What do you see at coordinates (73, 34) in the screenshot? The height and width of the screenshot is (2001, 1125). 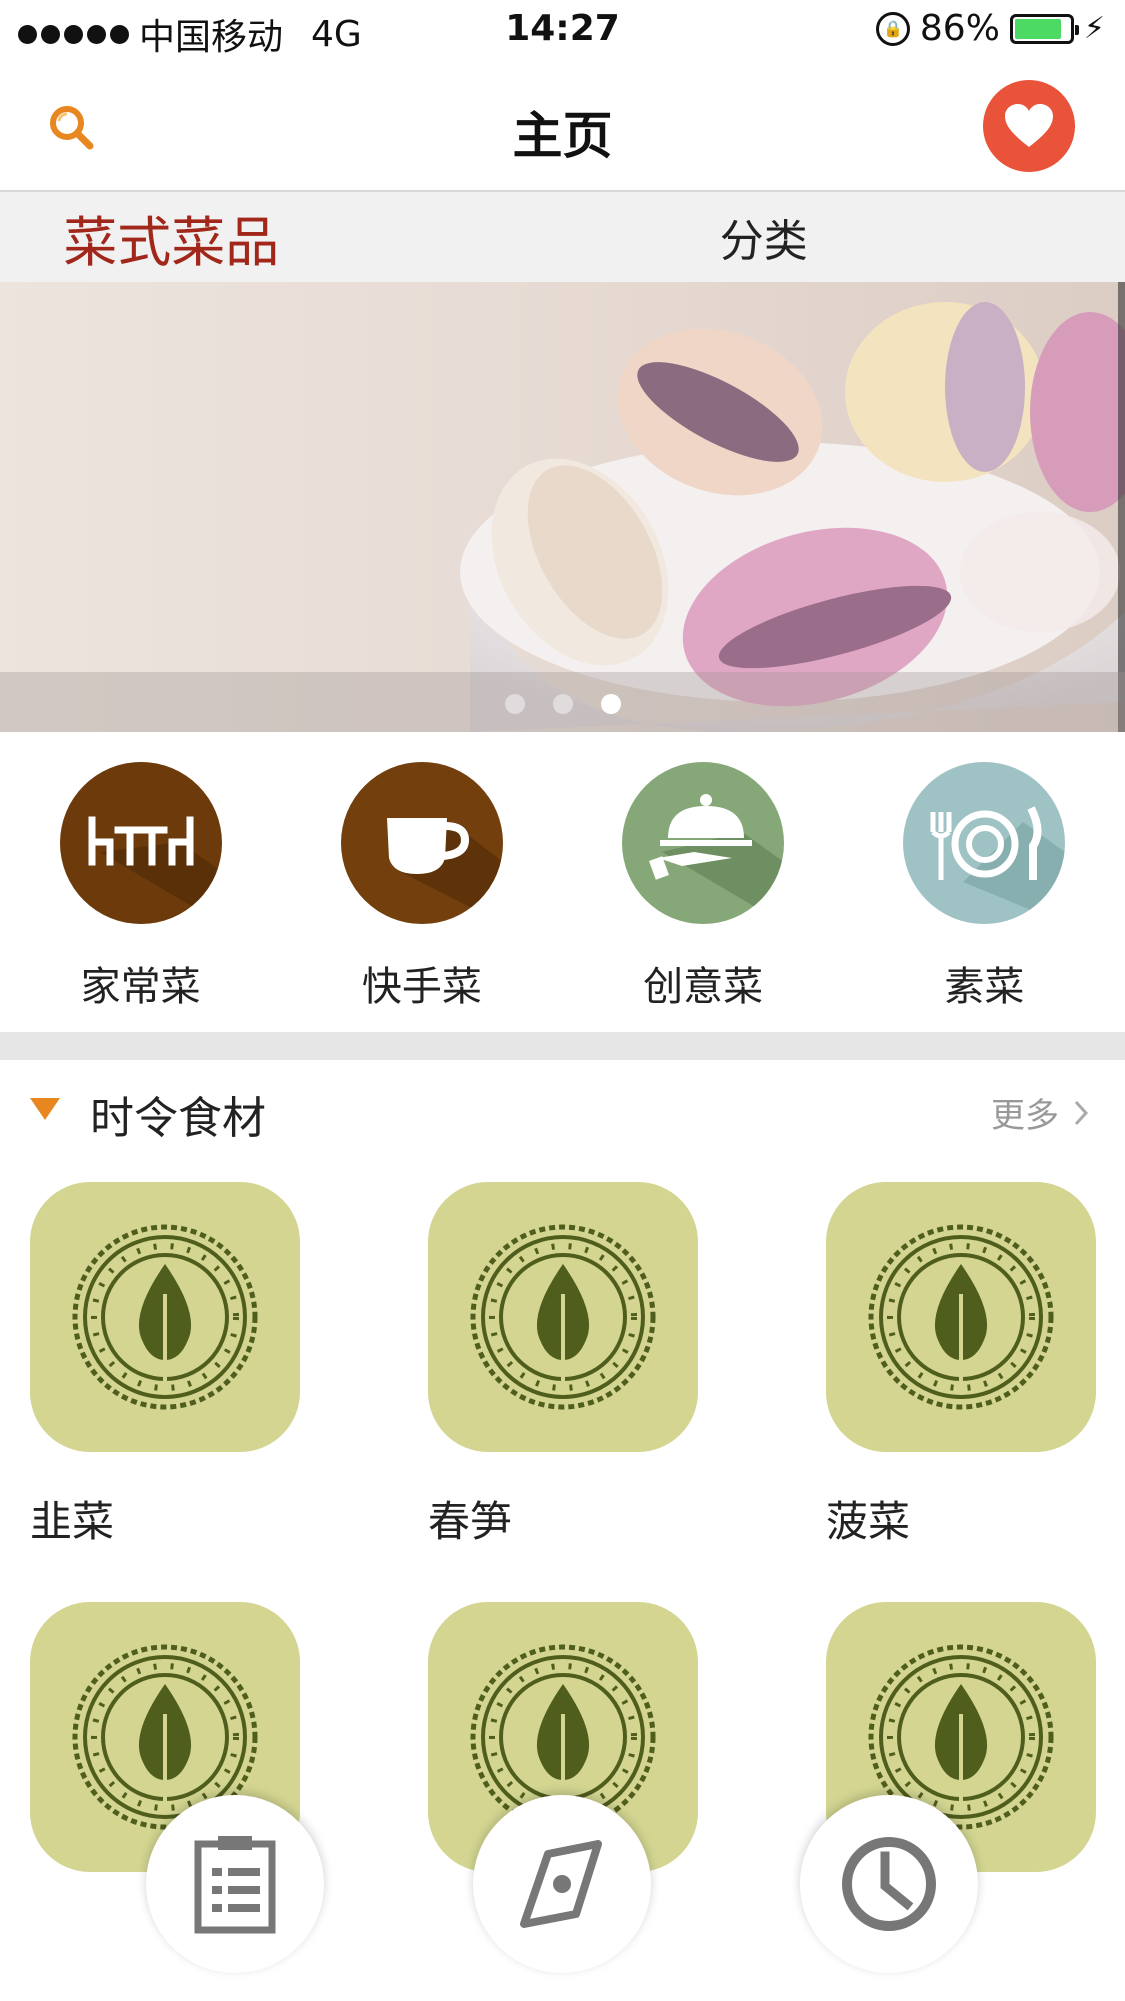 I see `signal-strength-icon` at bounding box center [73, 34].